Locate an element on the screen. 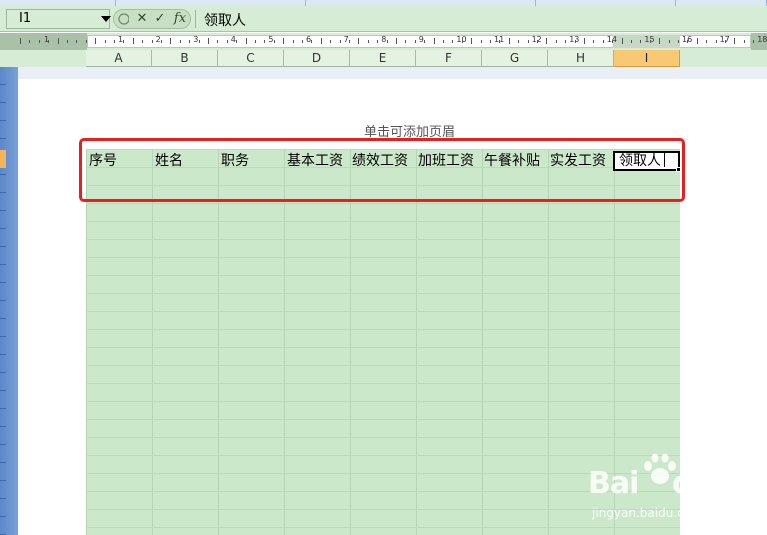 The width and height of the screenshot is (767, 535). column-header-b: B is located at coordinates (185, 58).